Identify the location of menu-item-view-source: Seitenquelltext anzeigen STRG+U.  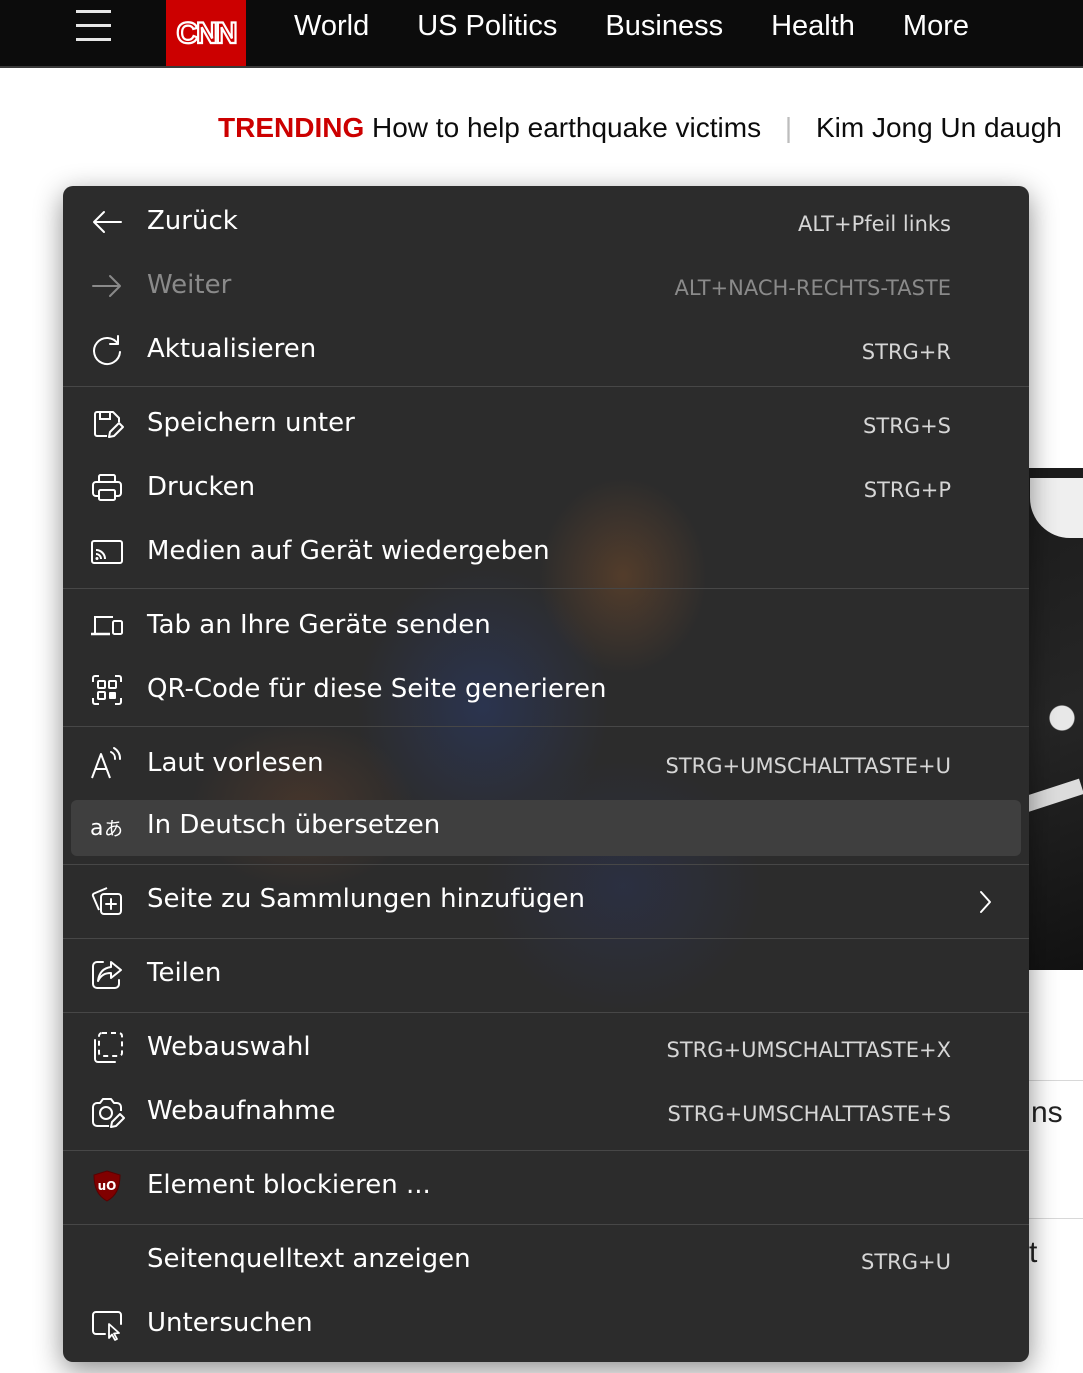
(546, 1262).